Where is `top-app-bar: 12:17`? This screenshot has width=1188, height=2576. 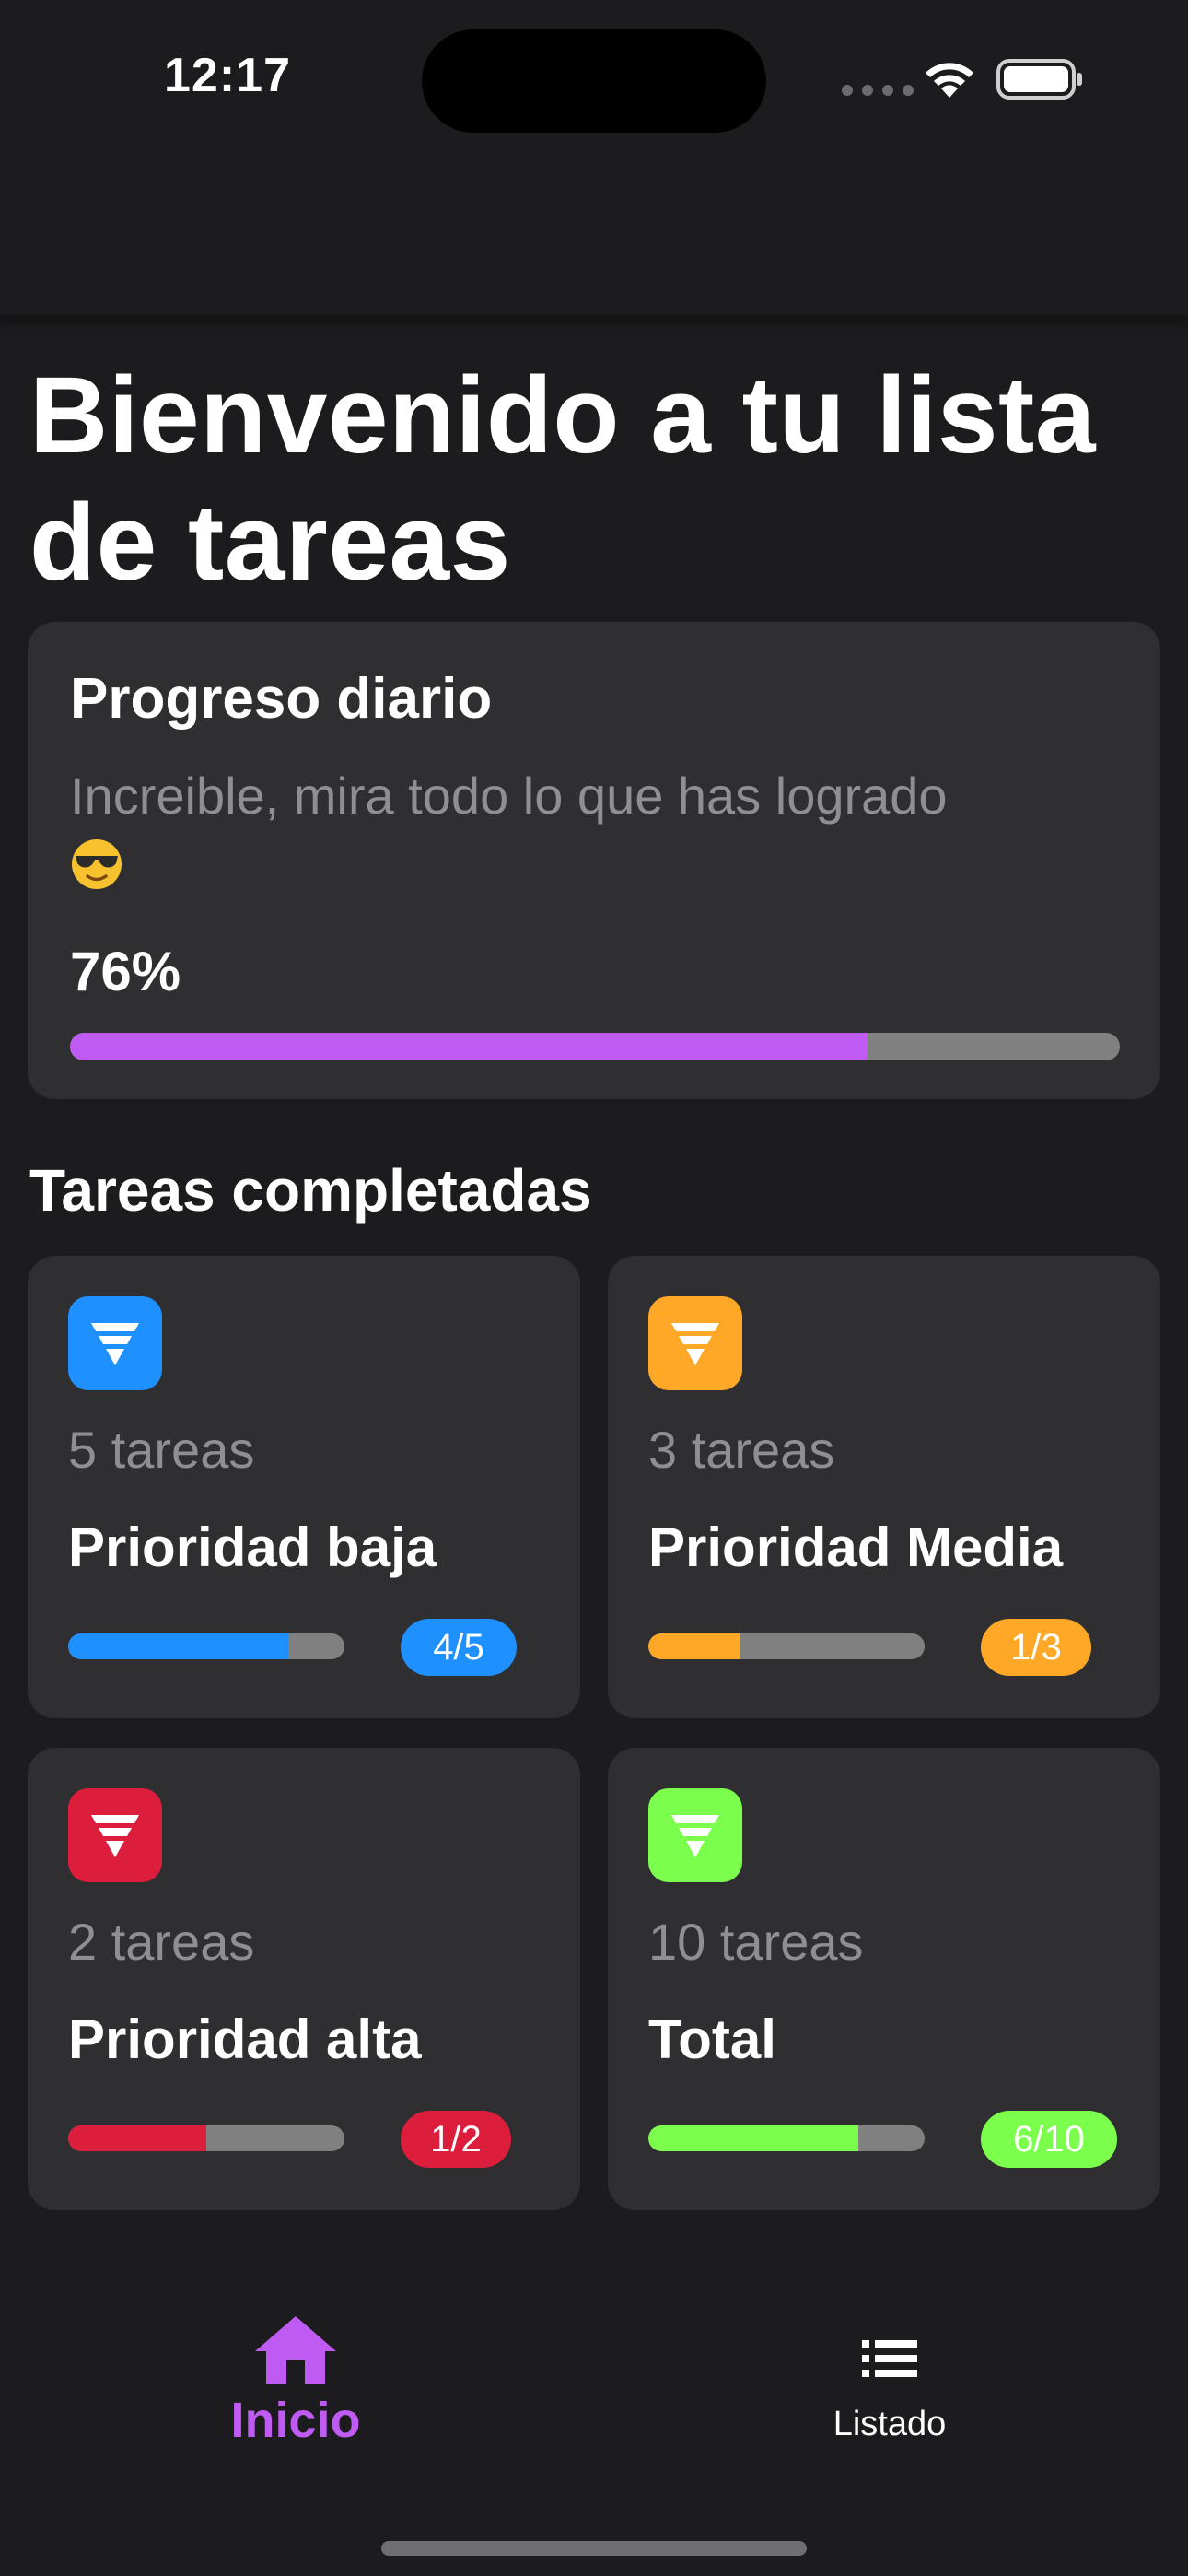 top-app-bar: 12:17 is located at coordinates (594, 159).